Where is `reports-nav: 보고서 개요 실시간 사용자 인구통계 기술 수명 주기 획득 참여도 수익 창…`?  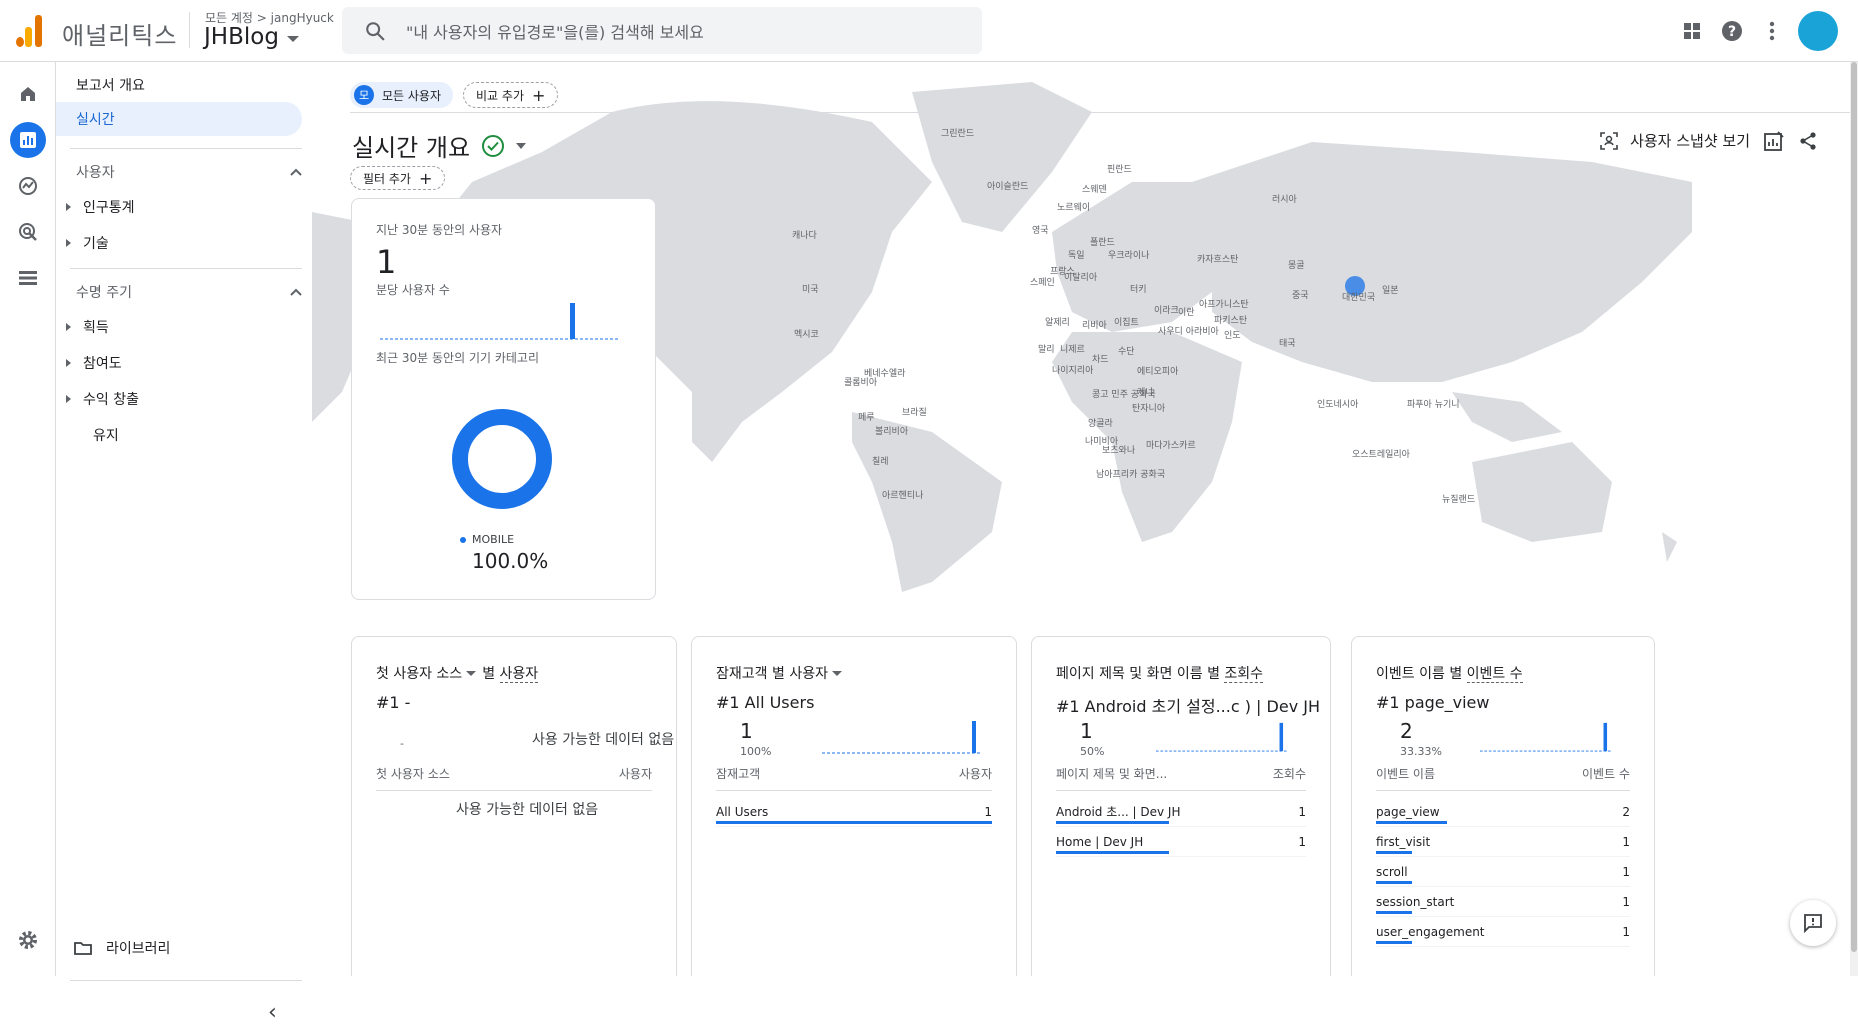 reports-nav: 보고서 개요 실시간 사용자 인구통계 기술 수명 주기 획득 참여도 수익 창… is located at coordinates (181, 543).